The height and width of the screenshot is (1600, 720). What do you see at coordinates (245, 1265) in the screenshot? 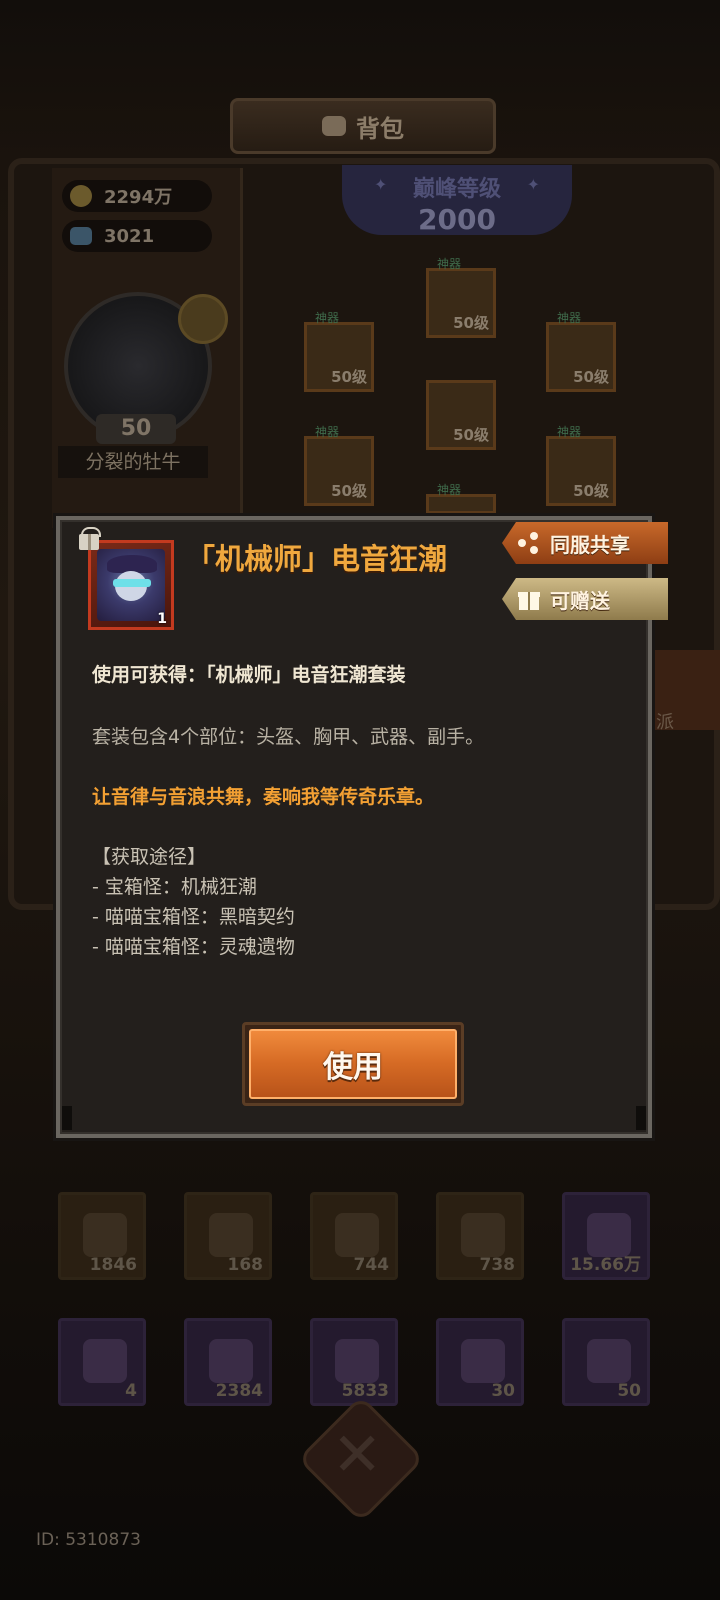
I see `item-count: 168` at bounding box center [245, 1265].